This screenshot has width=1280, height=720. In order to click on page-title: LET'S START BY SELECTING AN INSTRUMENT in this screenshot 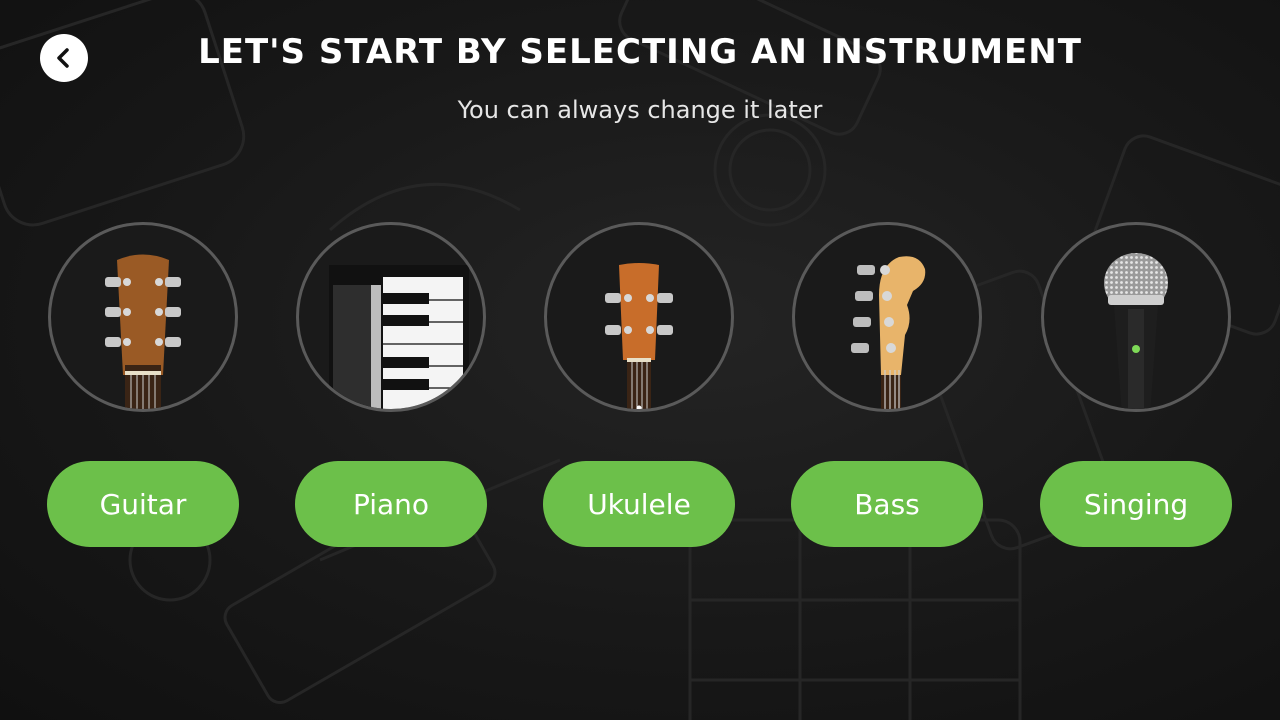, I will do `click(640, 52)`.